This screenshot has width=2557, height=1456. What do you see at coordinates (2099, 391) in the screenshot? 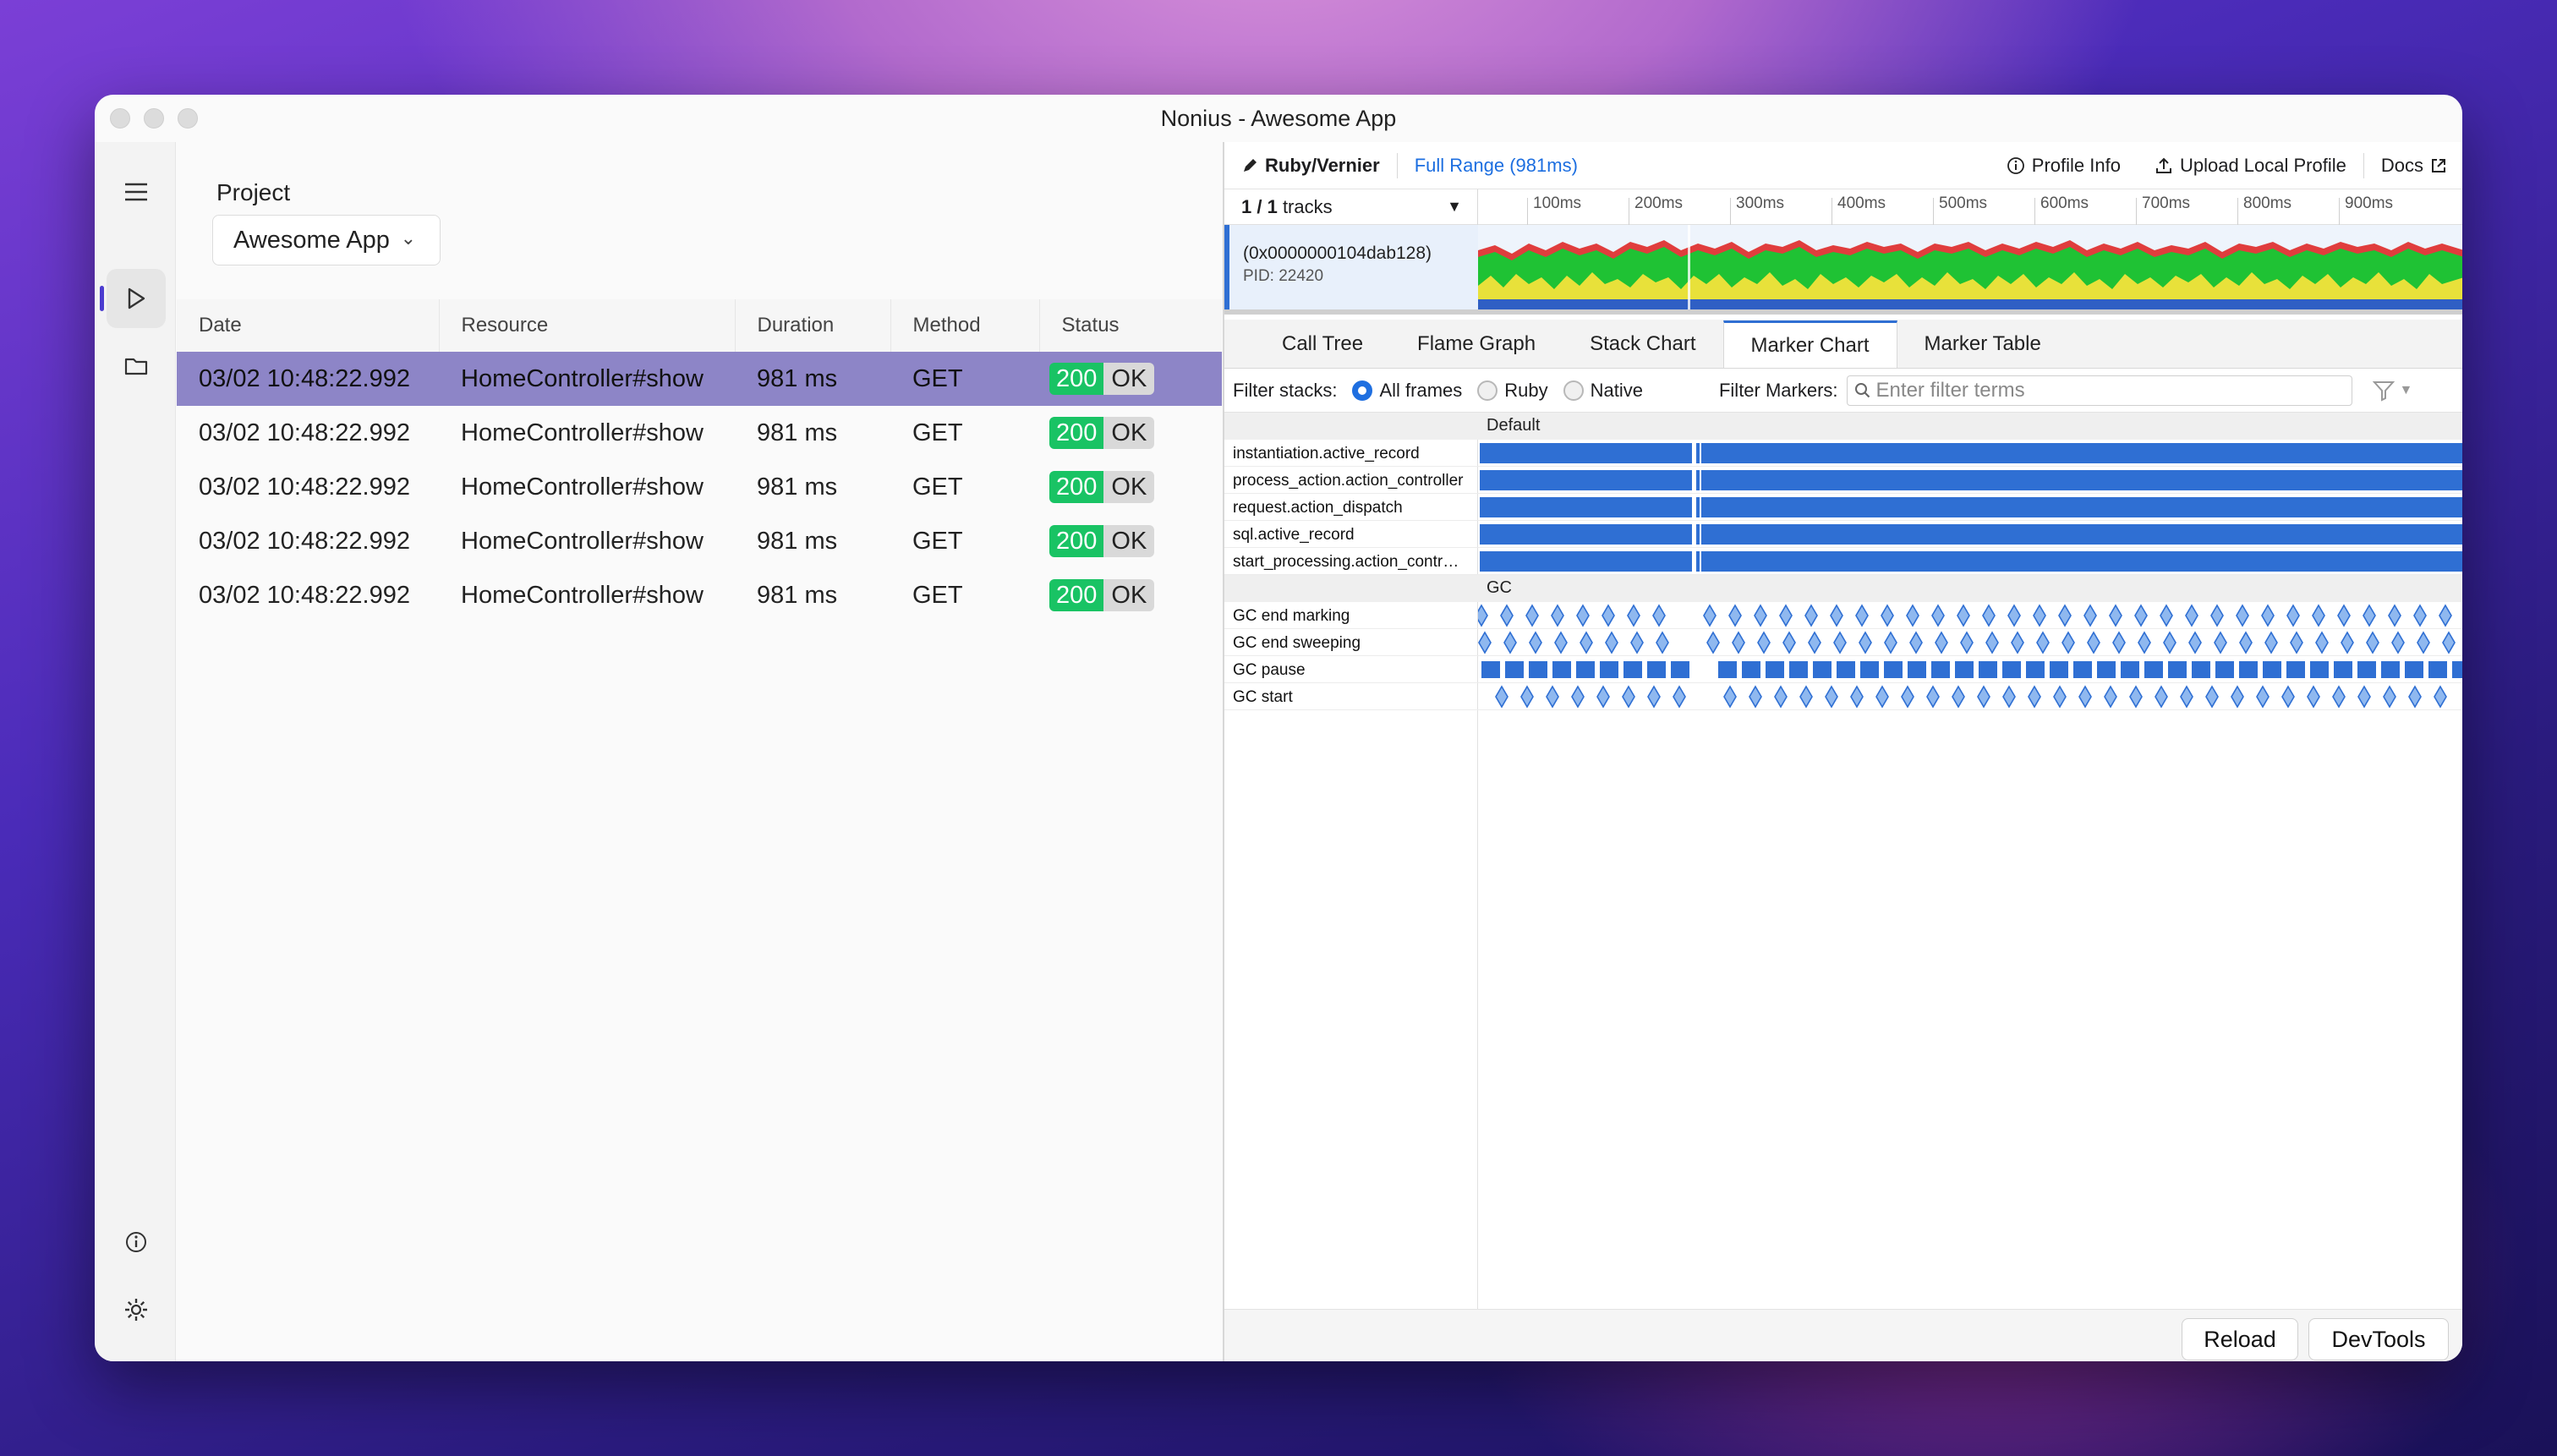
I see `marker-filter-input: Enter filter terms` at bounding box center [2099, 391].